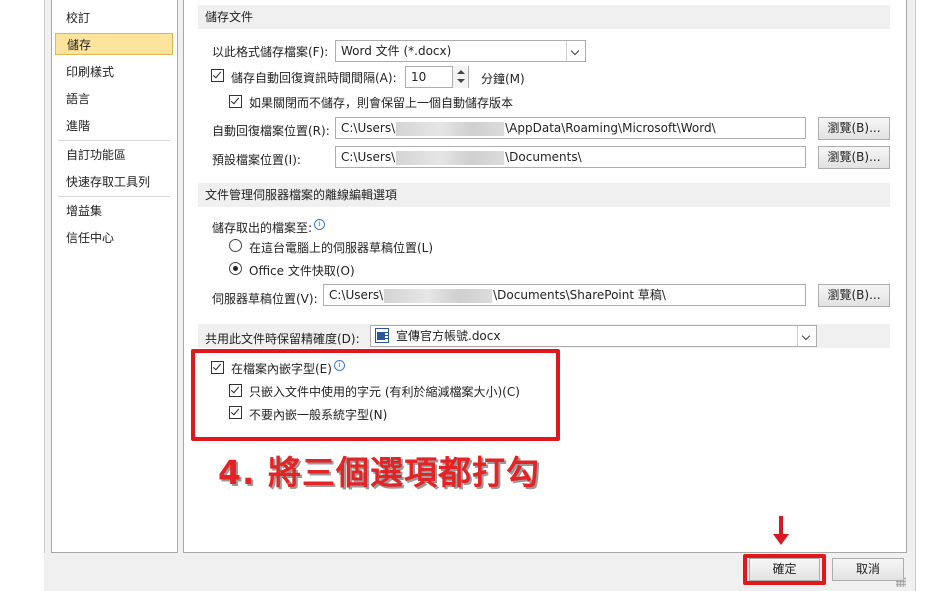  I want to click on default-location-label: 預設檔案位置(I):, so click(256, 160).